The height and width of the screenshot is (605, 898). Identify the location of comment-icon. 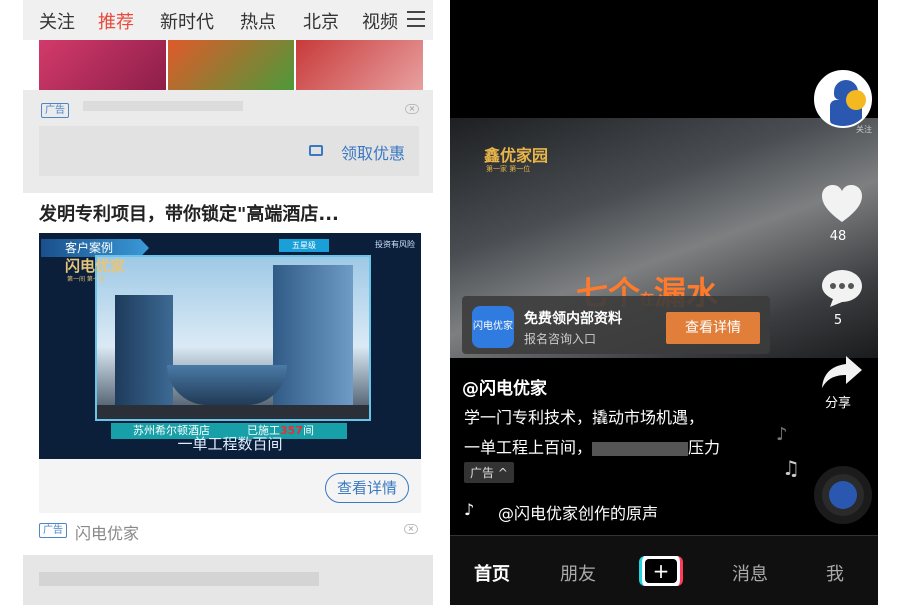
(842, 288).